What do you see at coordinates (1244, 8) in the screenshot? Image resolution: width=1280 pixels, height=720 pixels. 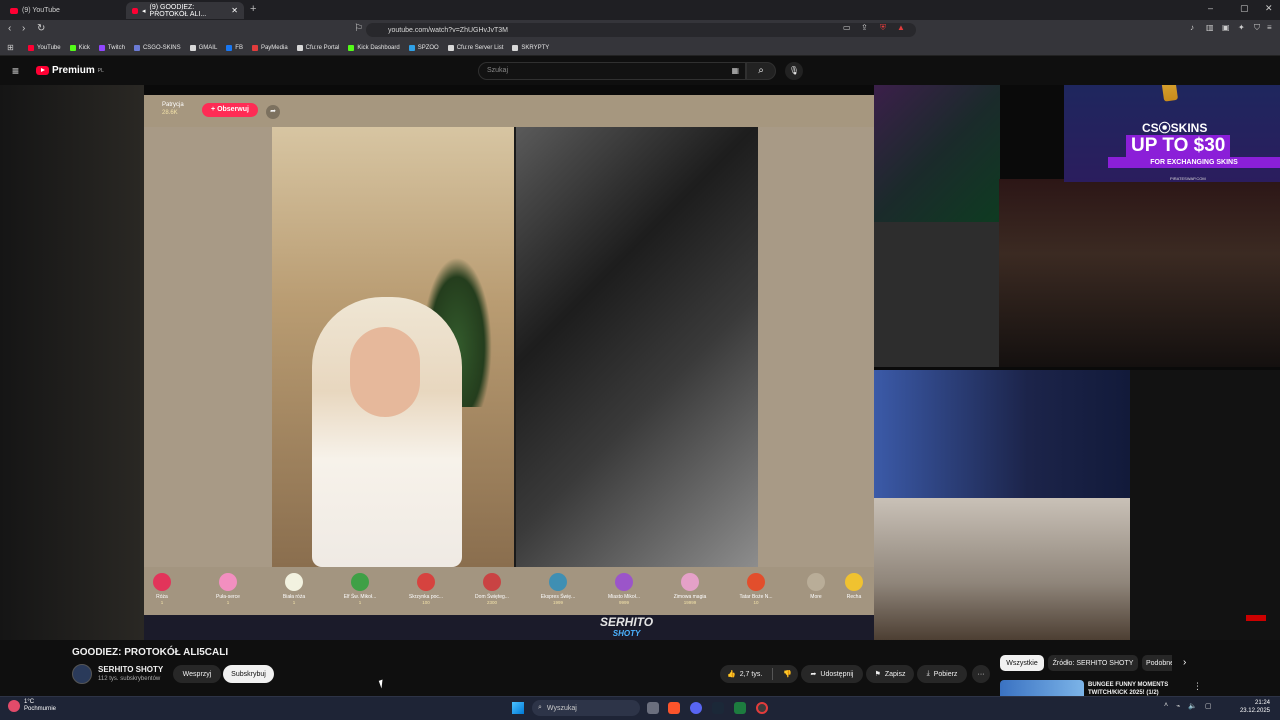 I see `maximize-button: ▢` at bounding box center [1244, 8].